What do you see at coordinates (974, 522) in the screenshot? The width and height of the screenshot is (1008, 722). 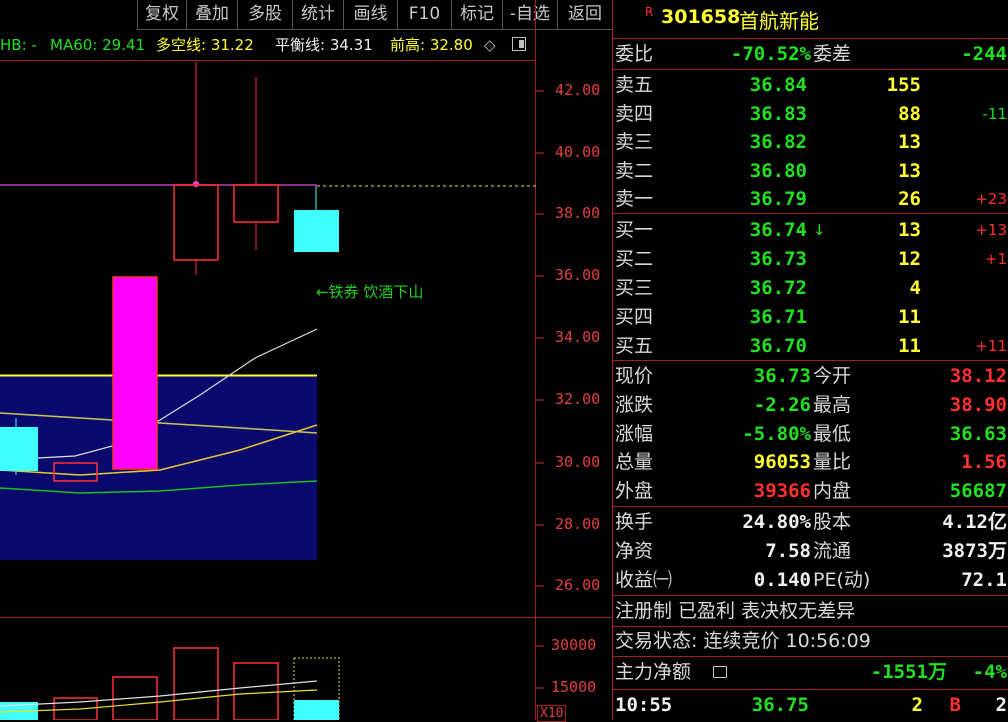 I see `fund-value: 4.12亿` at bounding box center [974, 522].